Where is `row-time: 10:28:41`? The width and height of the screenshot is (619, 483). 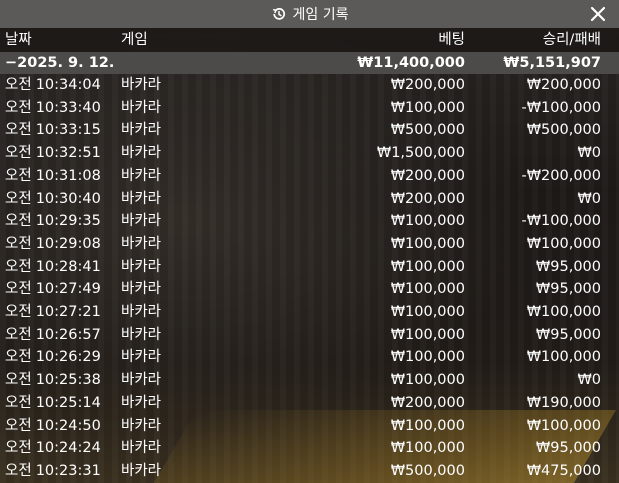
row-time: 10:28:41 is located at coordinates (68, 266).